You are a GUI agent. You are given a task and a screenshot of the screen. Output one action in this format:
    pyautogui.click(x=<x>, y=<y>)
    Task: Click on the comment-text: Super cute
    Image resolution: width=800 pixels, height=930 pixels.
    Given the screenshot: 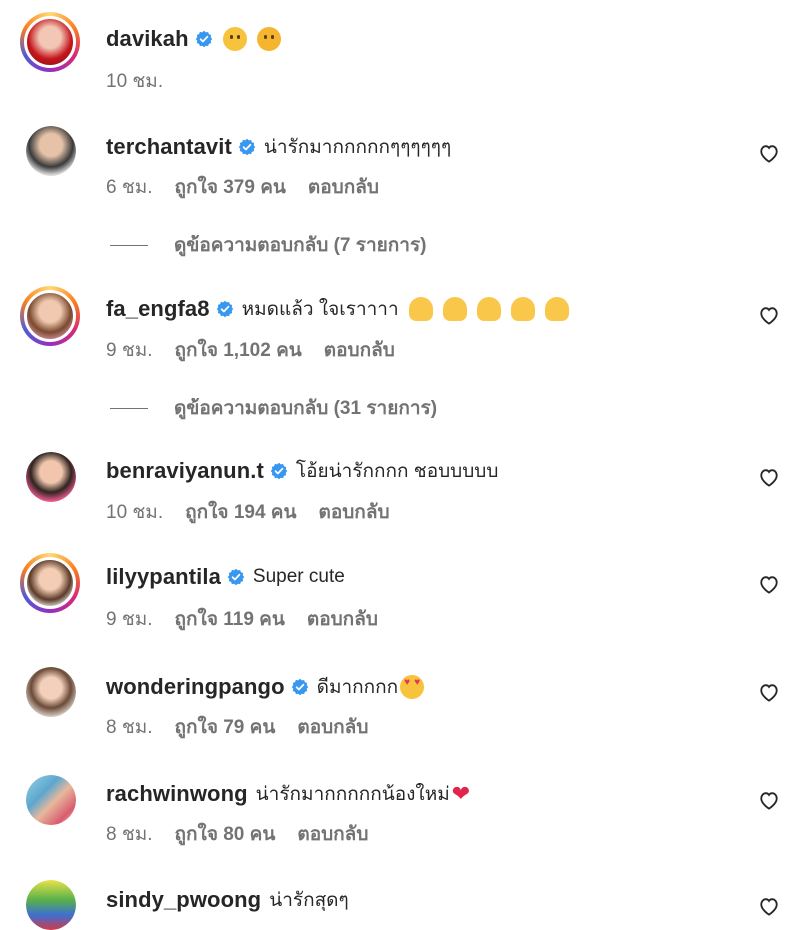 What is the action you would take?
    pyautogui.click(x=298, y=576)
    